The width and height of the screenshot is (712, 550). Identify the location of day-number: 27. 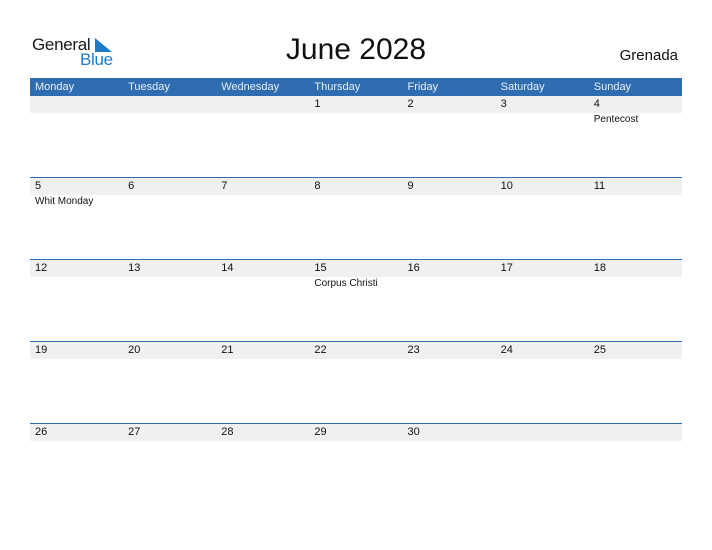
(134, 432).